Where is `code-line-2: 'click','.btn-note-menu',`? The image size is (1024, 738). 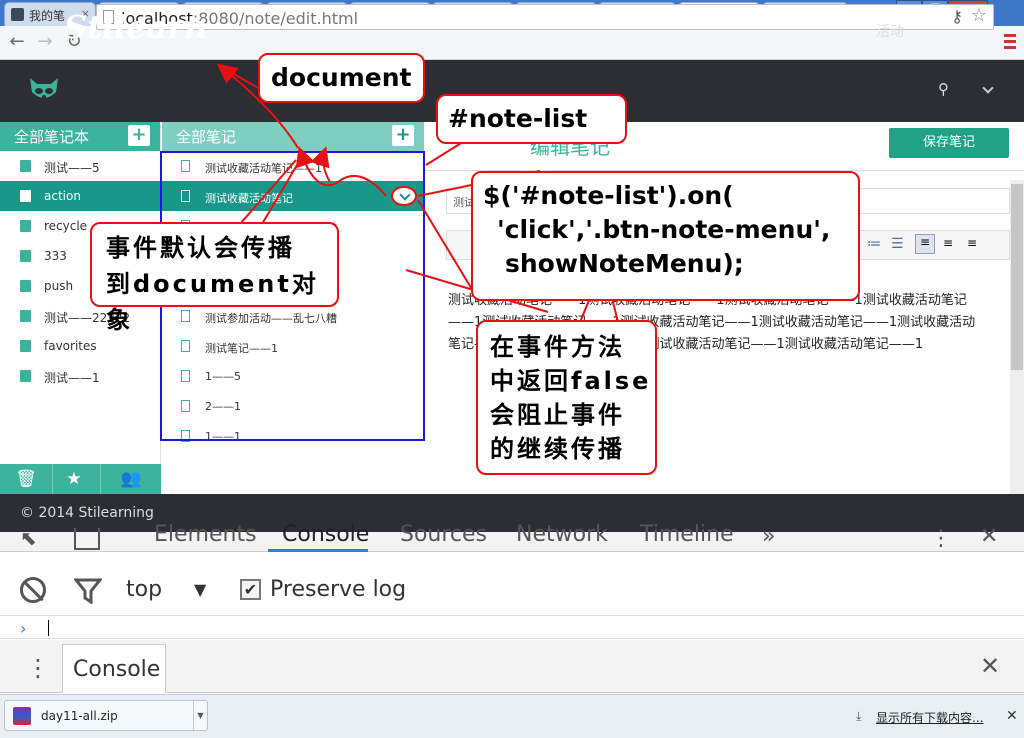
code-line-2: 'click','.btn-note-menu', is located at coordinates (664, 229).